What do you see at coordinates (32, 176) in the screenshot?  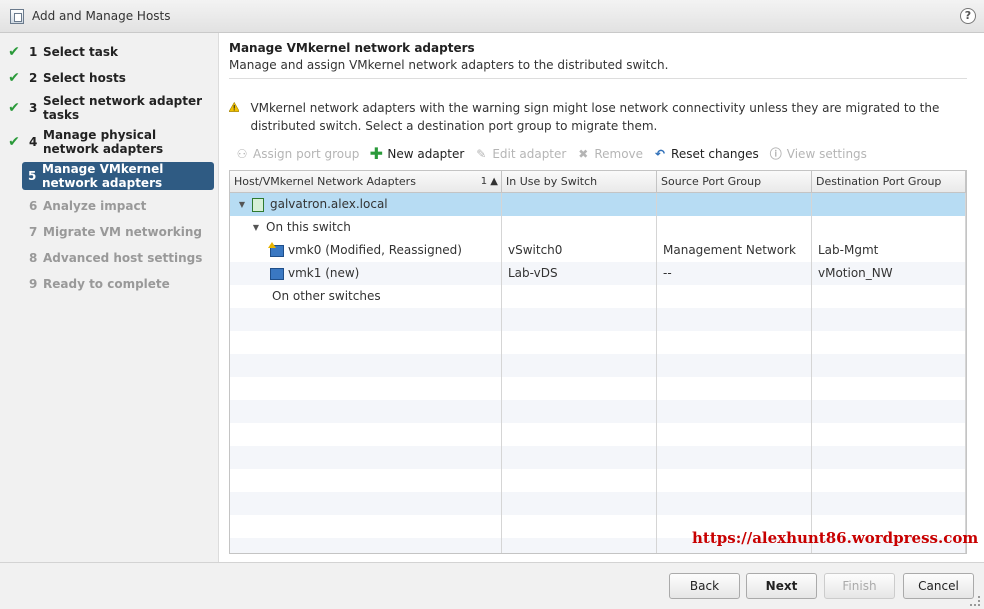 I see `step-number: 5` at bounding box center [32, 176].